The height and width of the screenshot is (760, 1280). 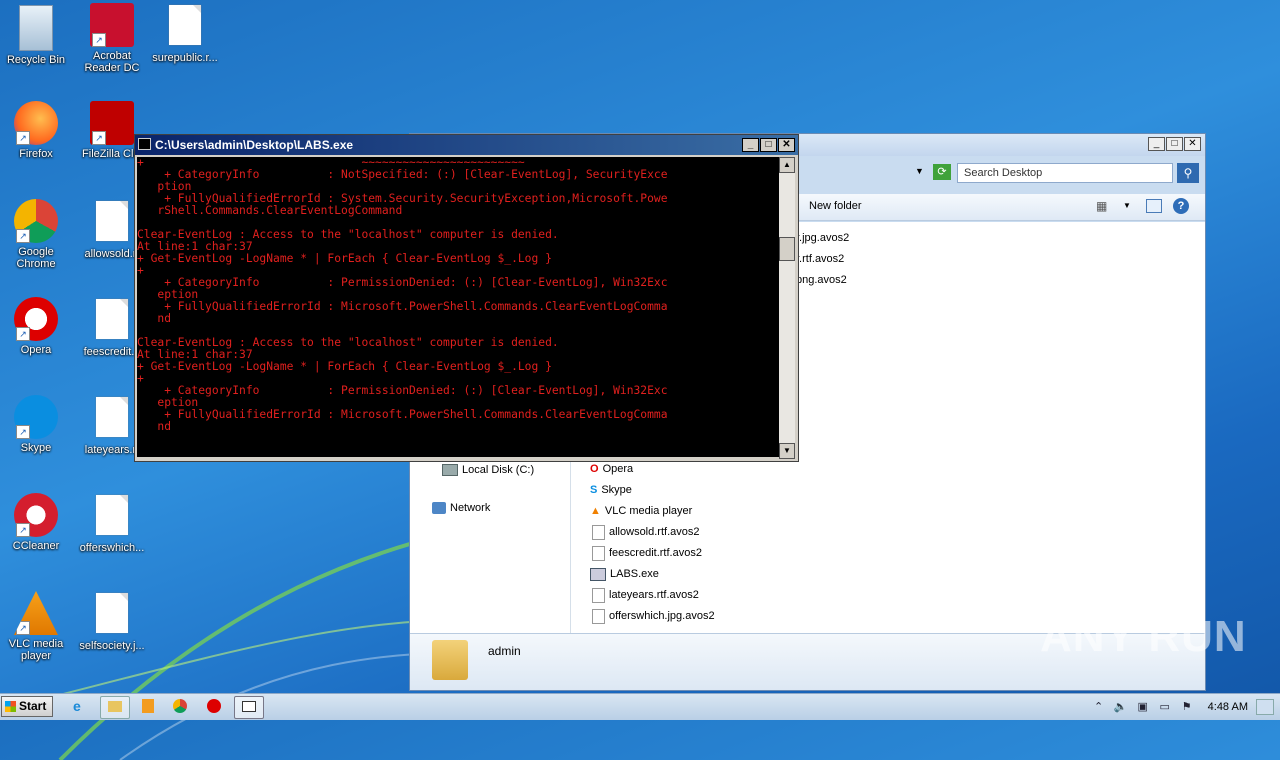 I want to click on file-label: r.rtf.avos2, so click(x=820, y=259).